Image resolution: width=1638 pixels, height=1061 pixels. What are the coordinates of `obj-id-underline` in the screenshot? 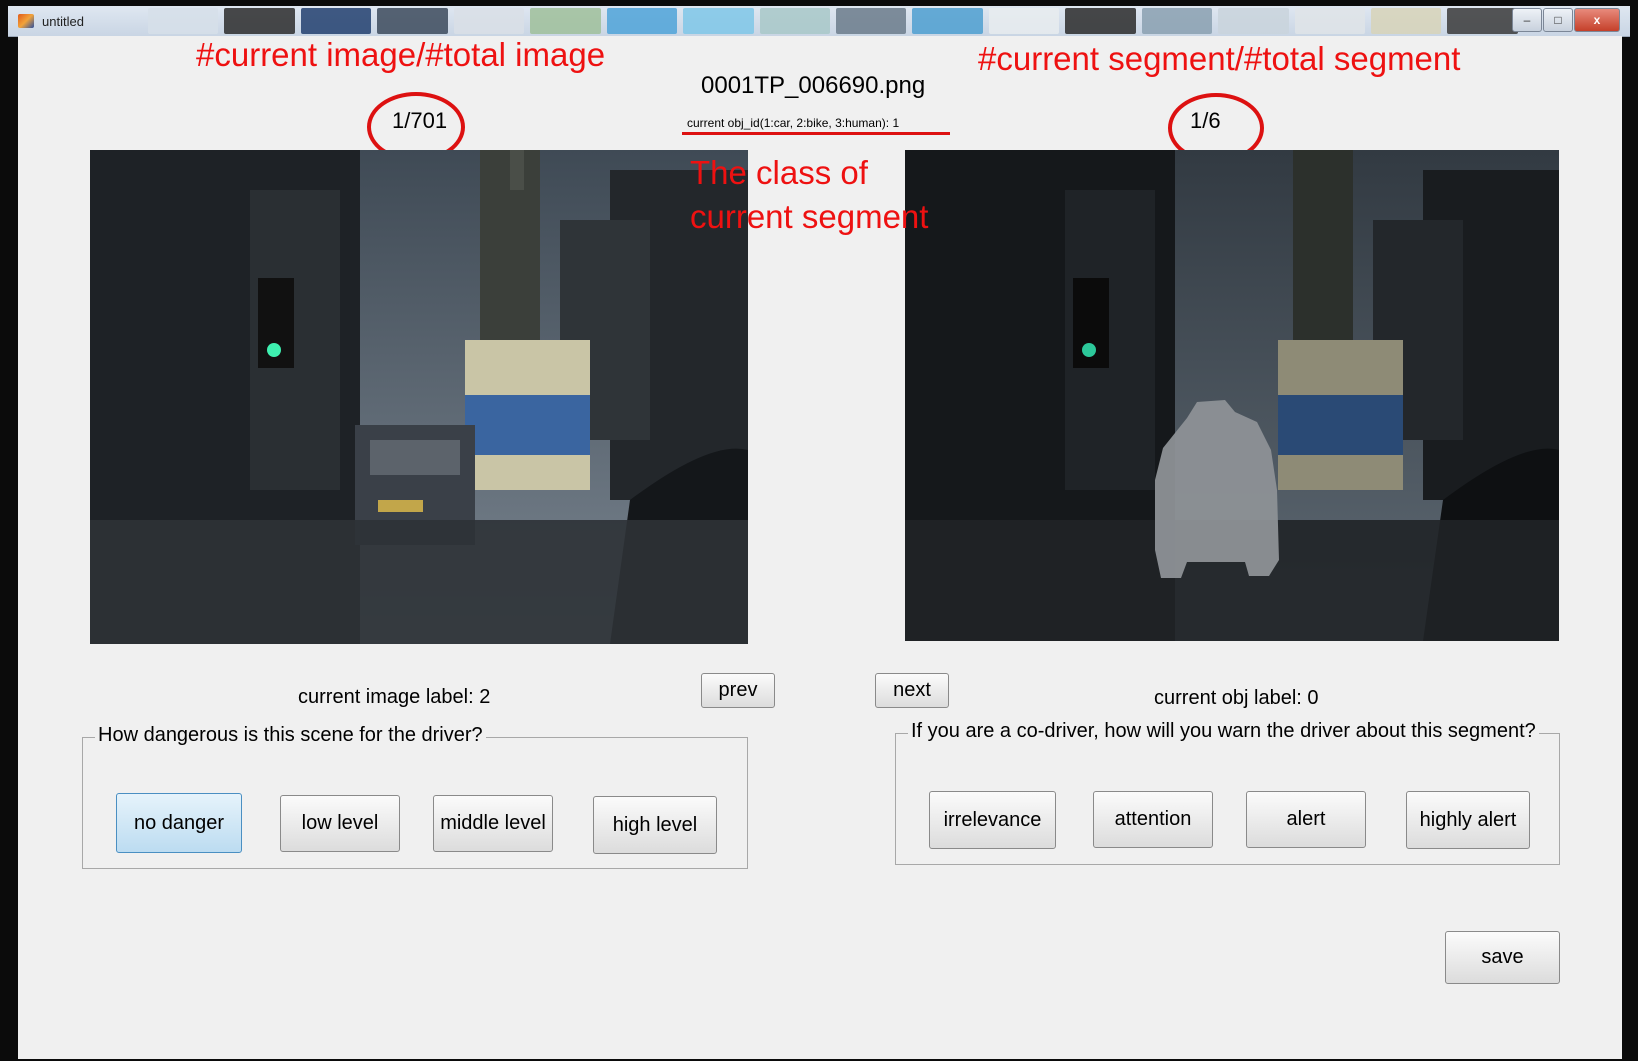 It's located at (816, 133).